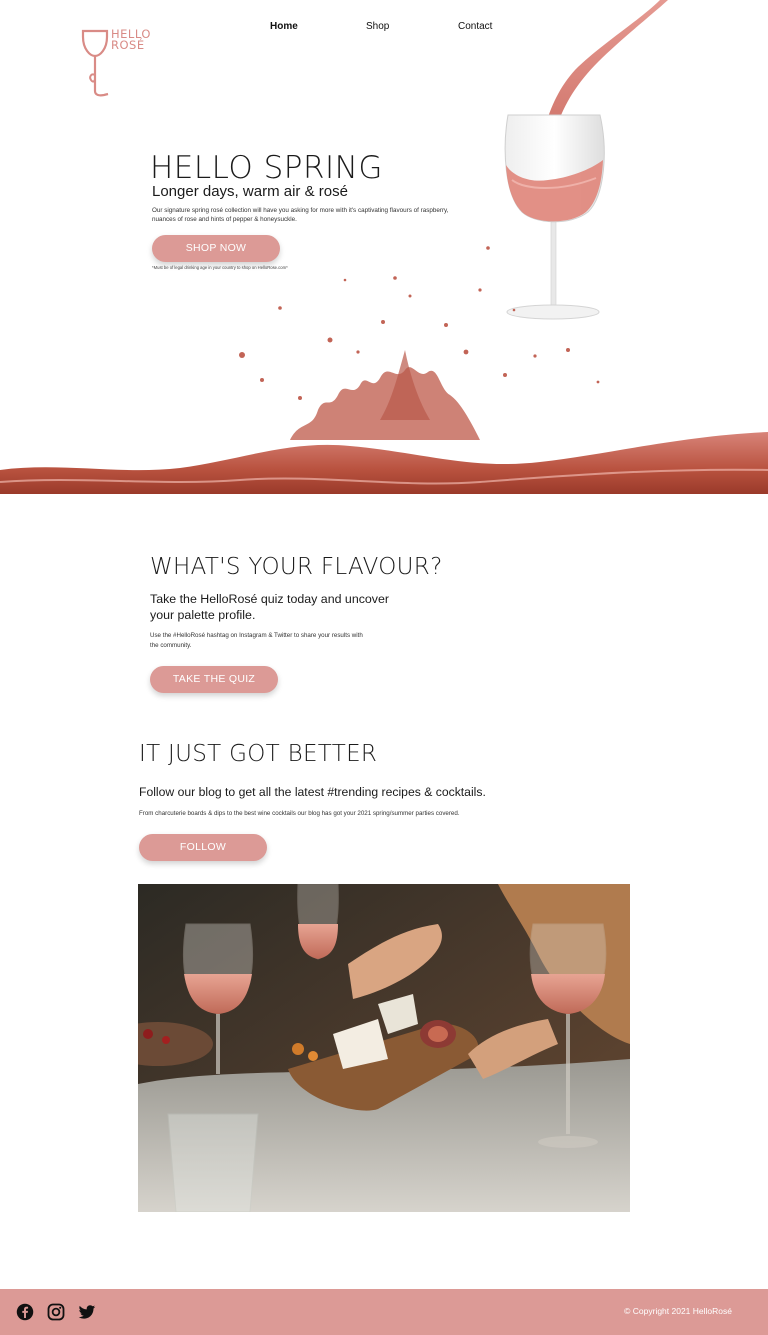 The image size is (768, 1335). What do you see at coordinates (384, 1312) in the screenshot?
I see `footer: © Copyright 2021 HelloRosé` at bounding box center [384, 1312].